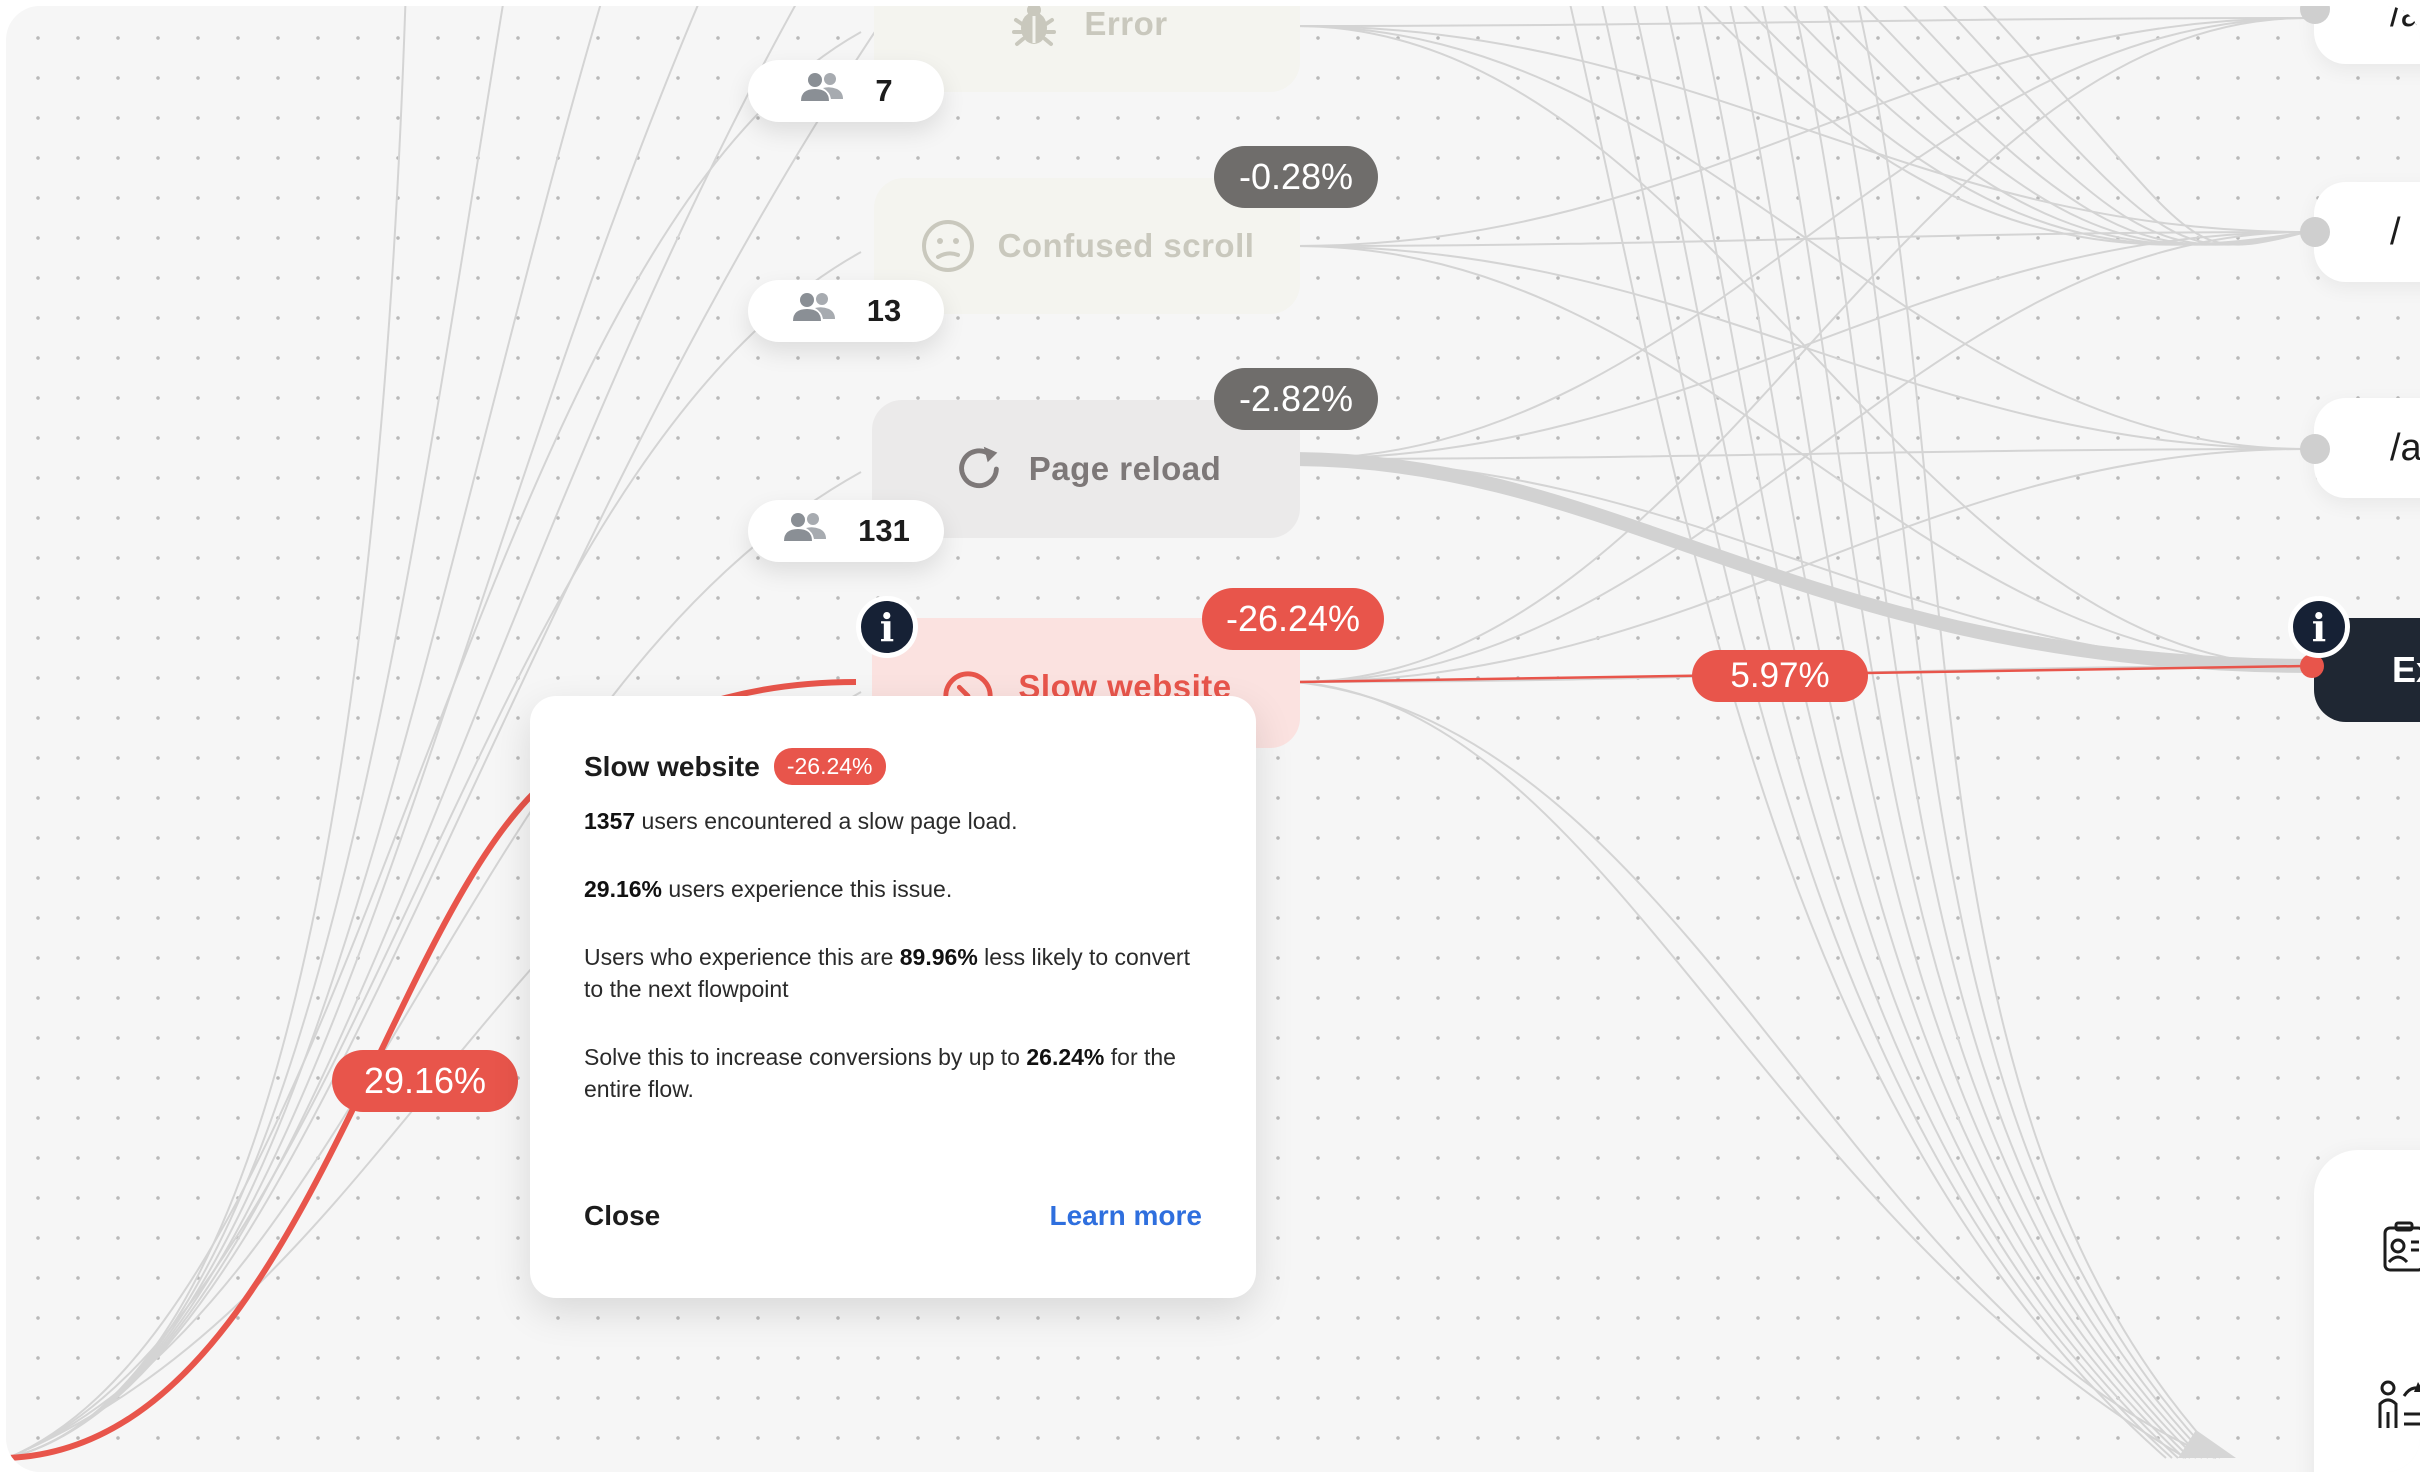  Describe the element at coordinates (1034, 29) in the screenshot. I see `bug-icon` at that location.